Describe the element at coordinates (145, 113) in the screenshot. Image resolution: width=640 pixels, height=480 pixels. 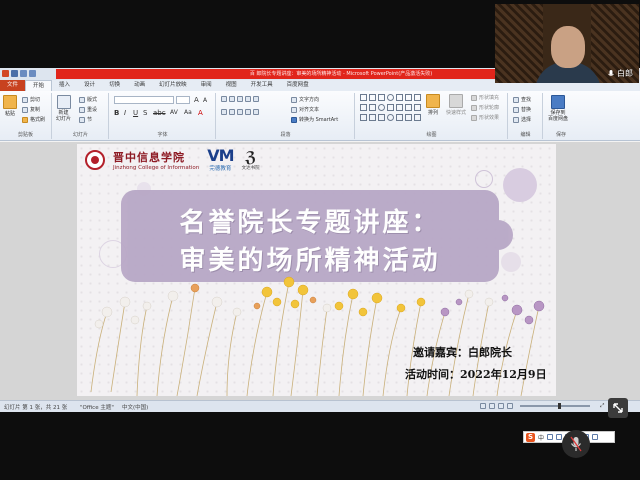
I see `shadow-button: S` at that location.